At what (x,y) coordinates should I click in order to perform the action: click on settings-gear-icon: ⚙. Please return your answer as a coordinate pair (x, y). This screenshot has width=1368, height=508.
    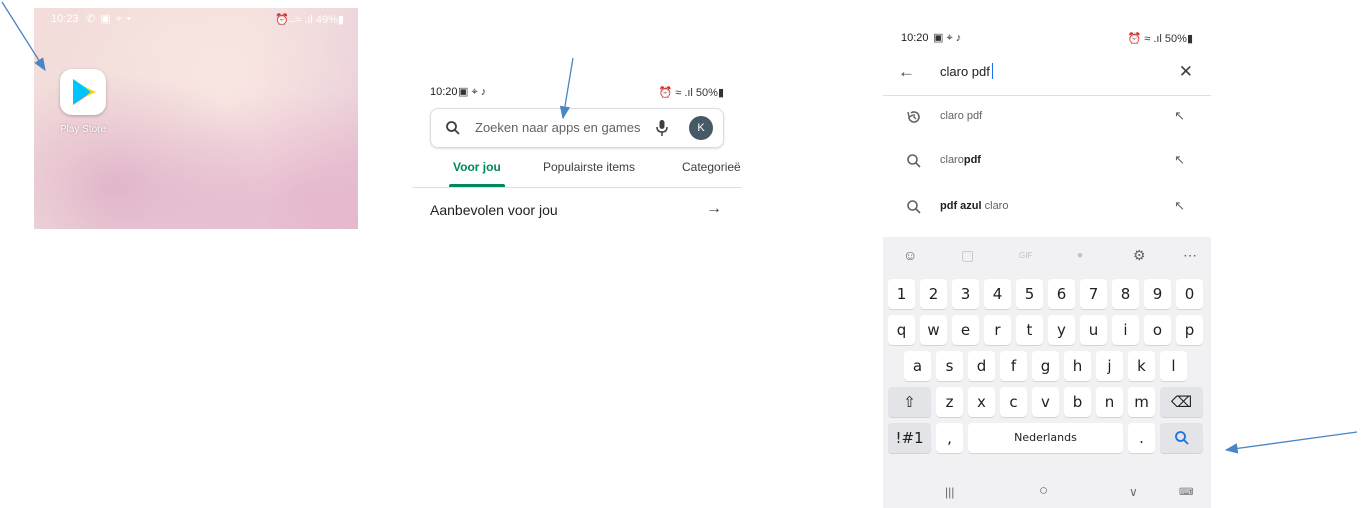
    Looking at the image, I should click on (1139, 255).